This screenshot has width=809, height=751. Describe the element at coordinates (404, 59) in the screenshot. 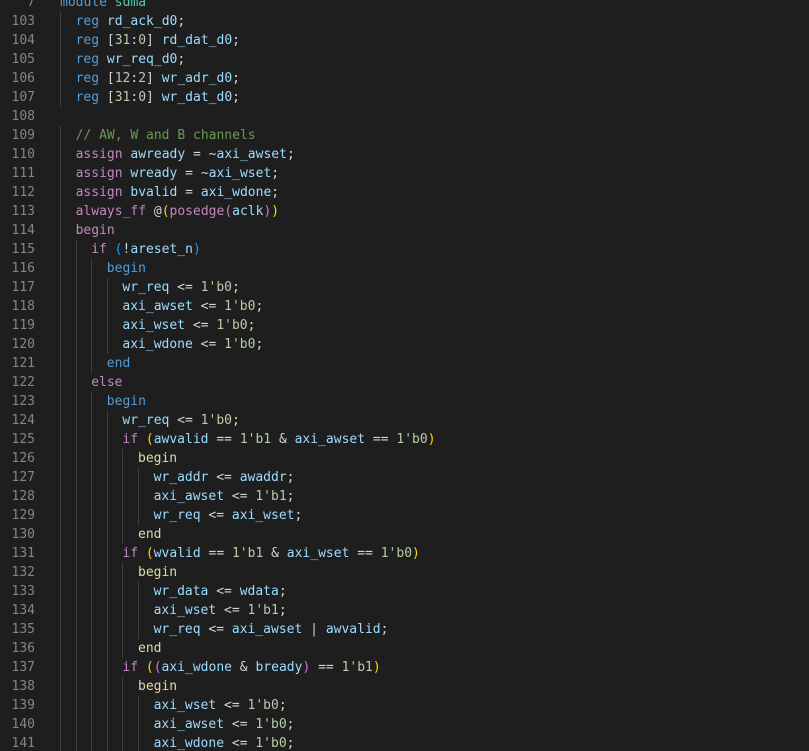

I see `code-line: 105 reg wr_req_d0;` at that location.